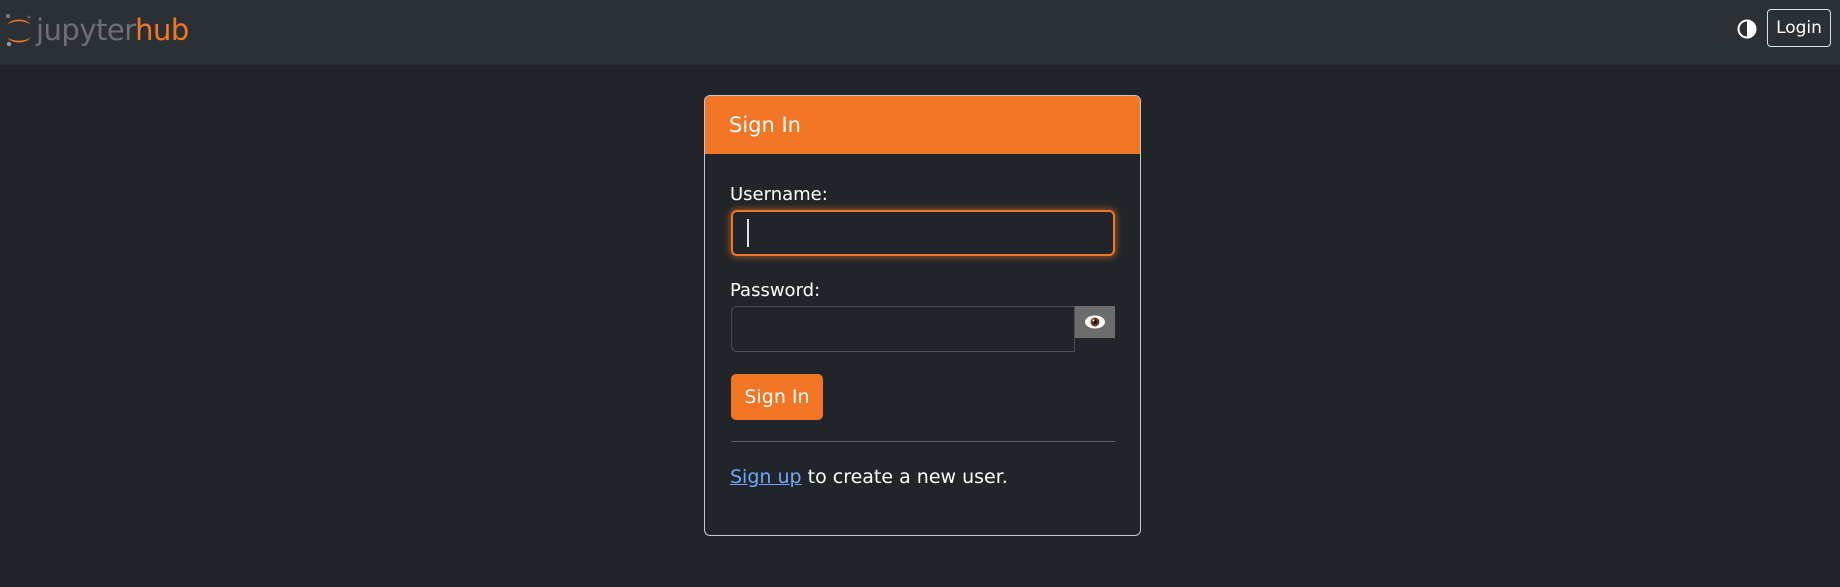 Image resolution: width=1840 pixels, height=587 pixels. Describe the element at coordinates (923, 441) in the screenshot. I see `divider` at that location.